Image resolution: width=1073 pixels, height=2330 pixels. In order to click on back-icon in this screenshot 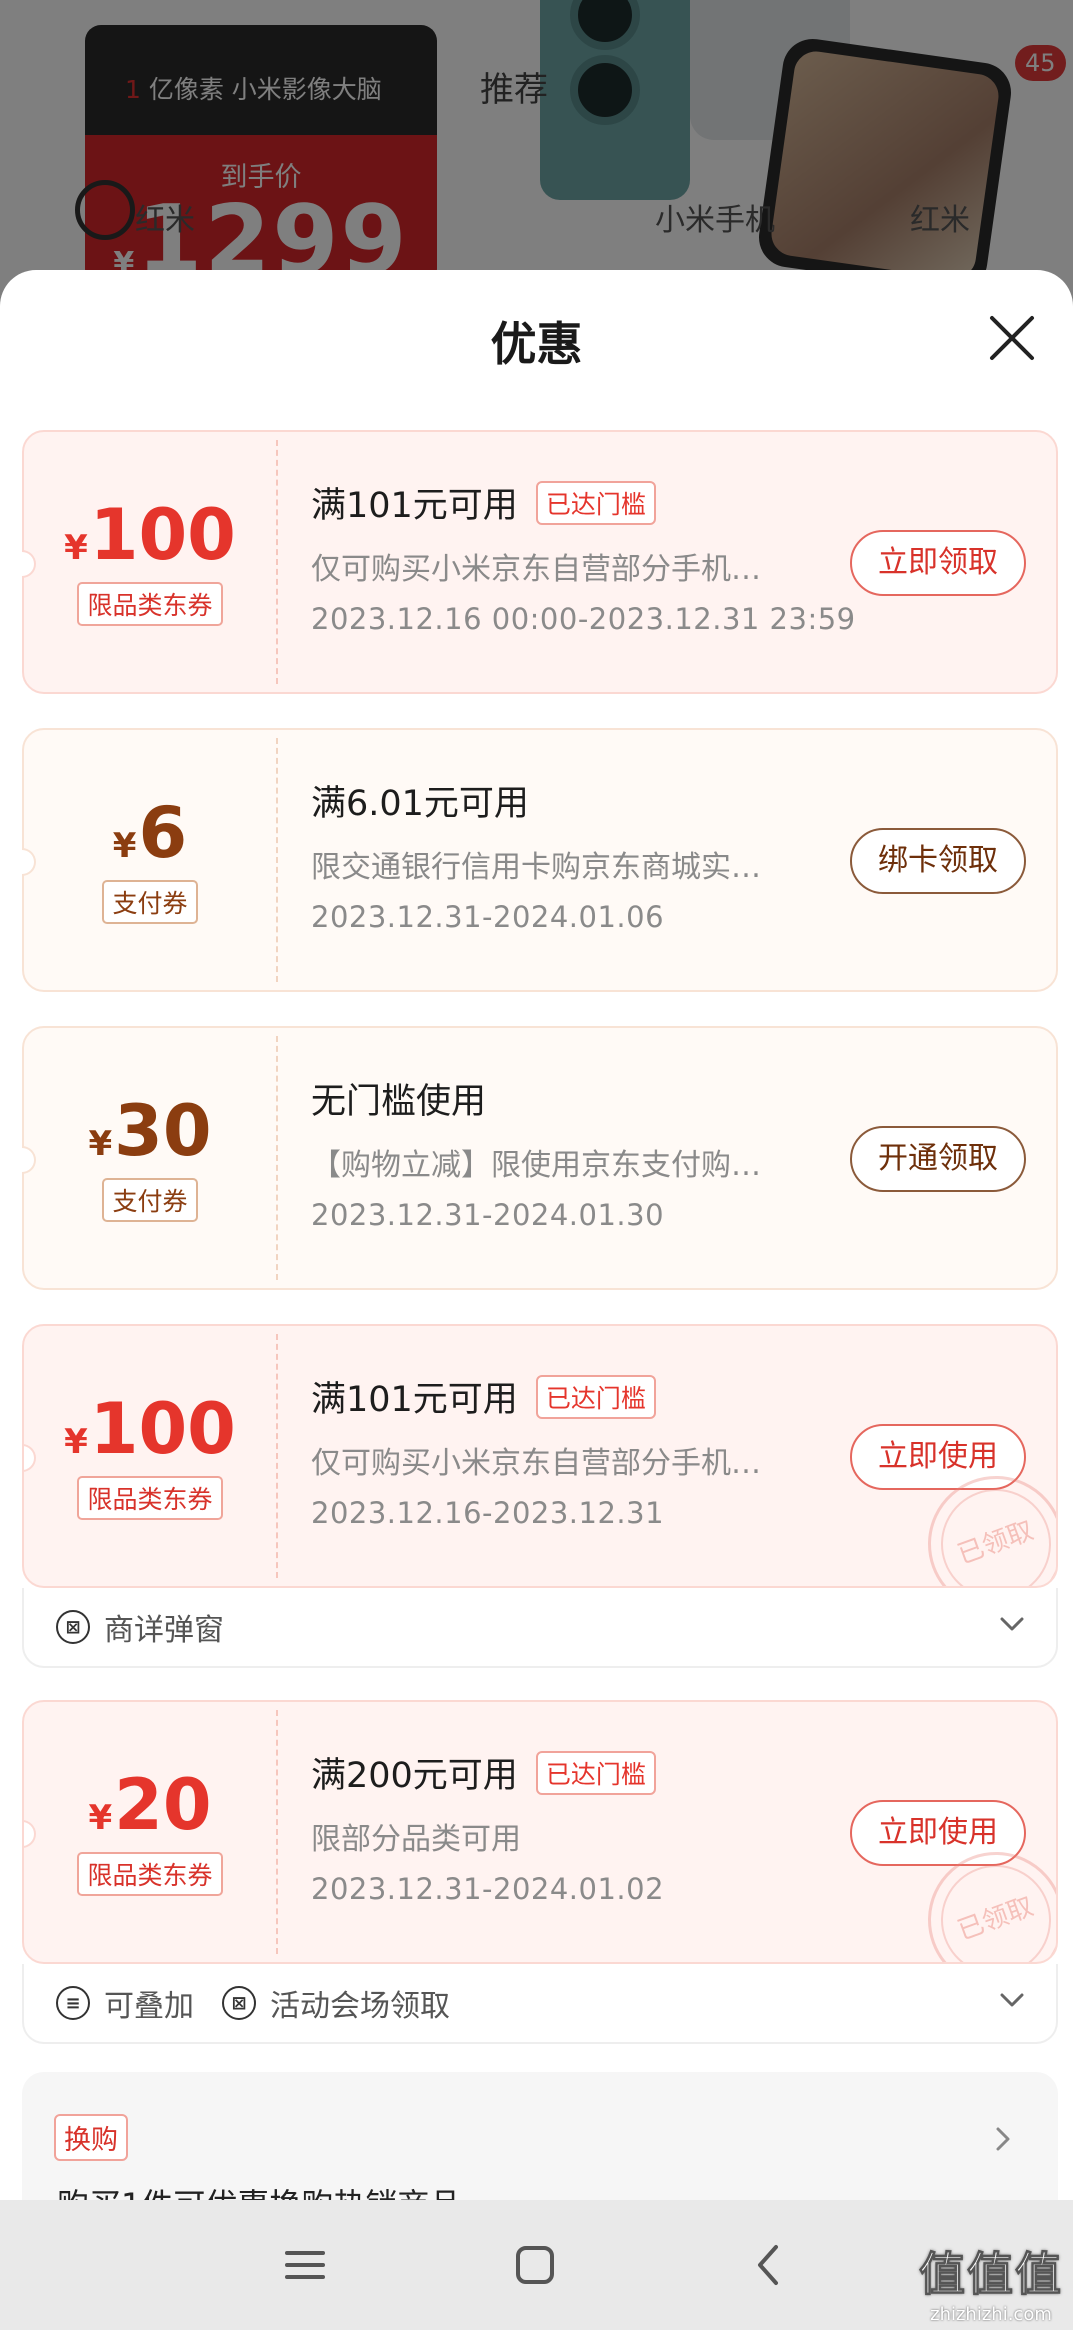, I will do `click(770, 2265)`.